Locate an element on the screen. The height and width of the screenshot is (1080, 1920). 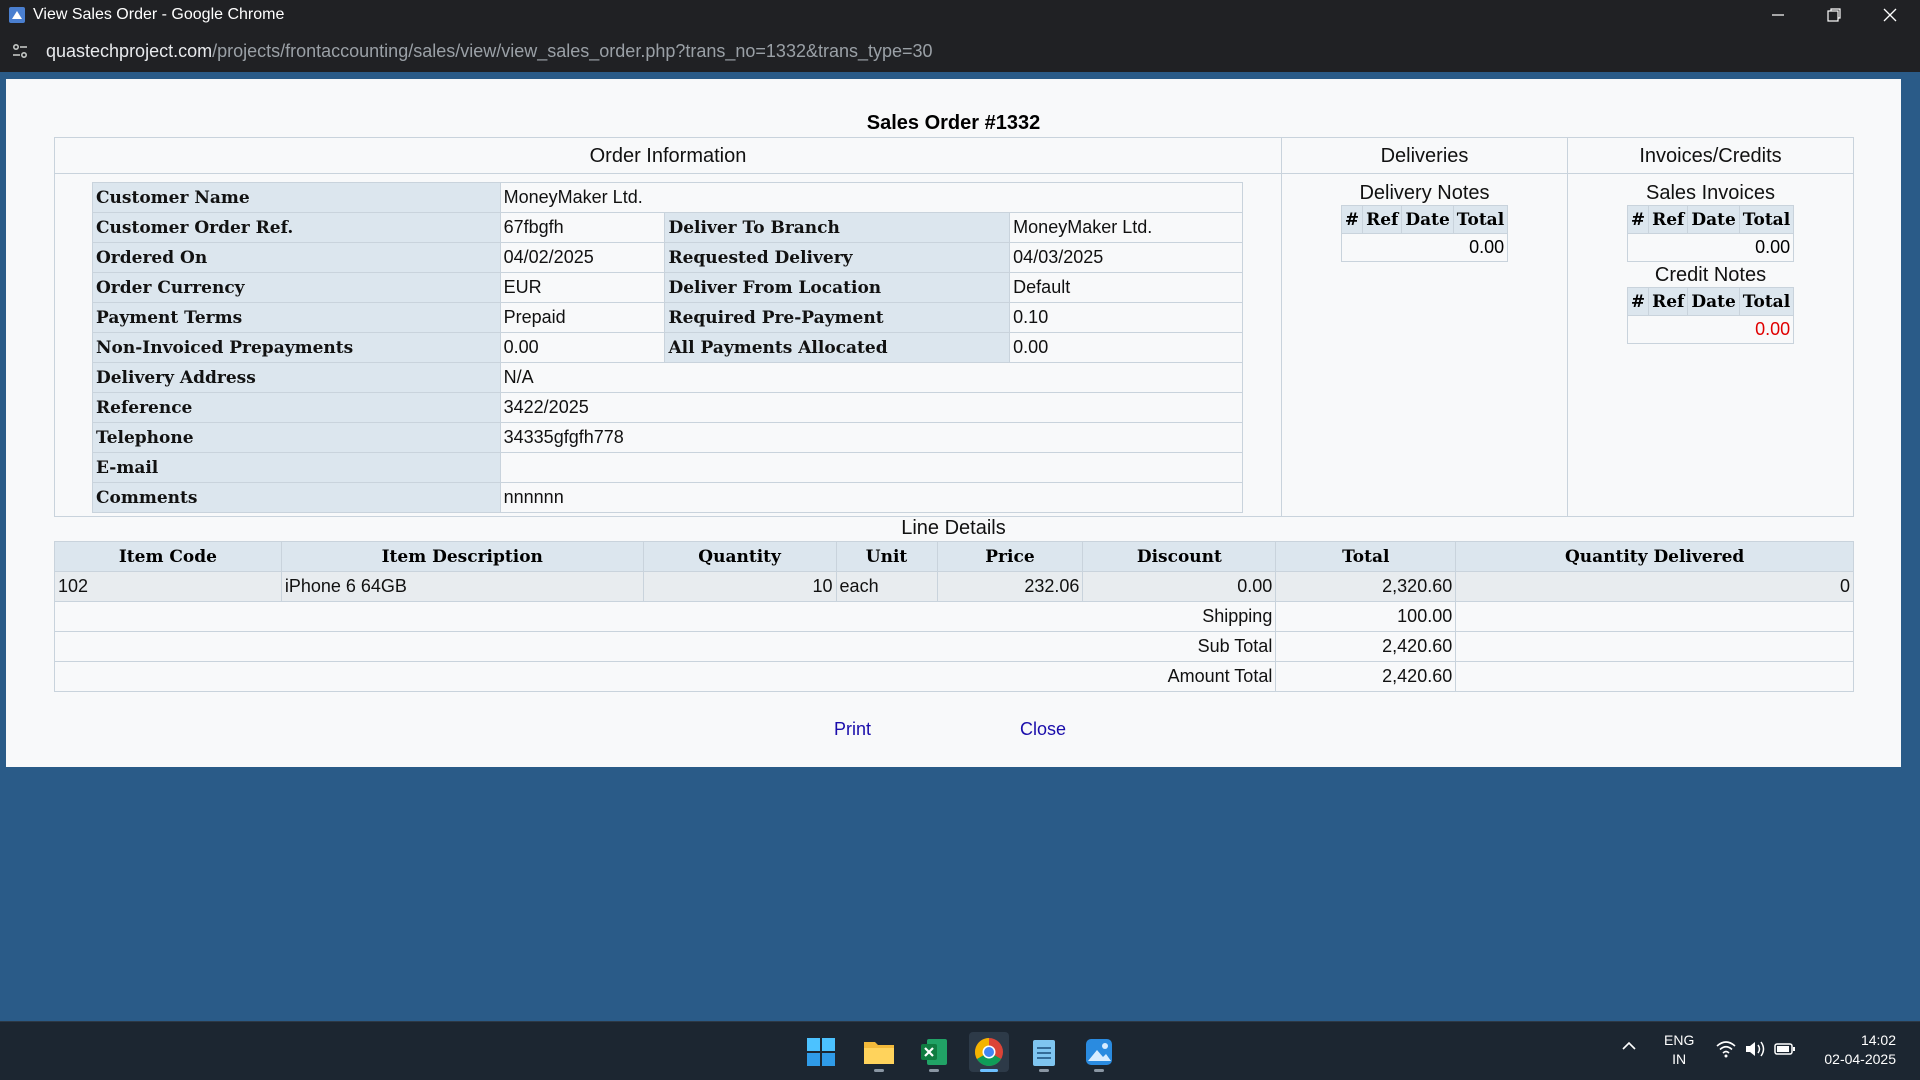
shipping-value: 100.00 is located at coordinates (1366, 616).